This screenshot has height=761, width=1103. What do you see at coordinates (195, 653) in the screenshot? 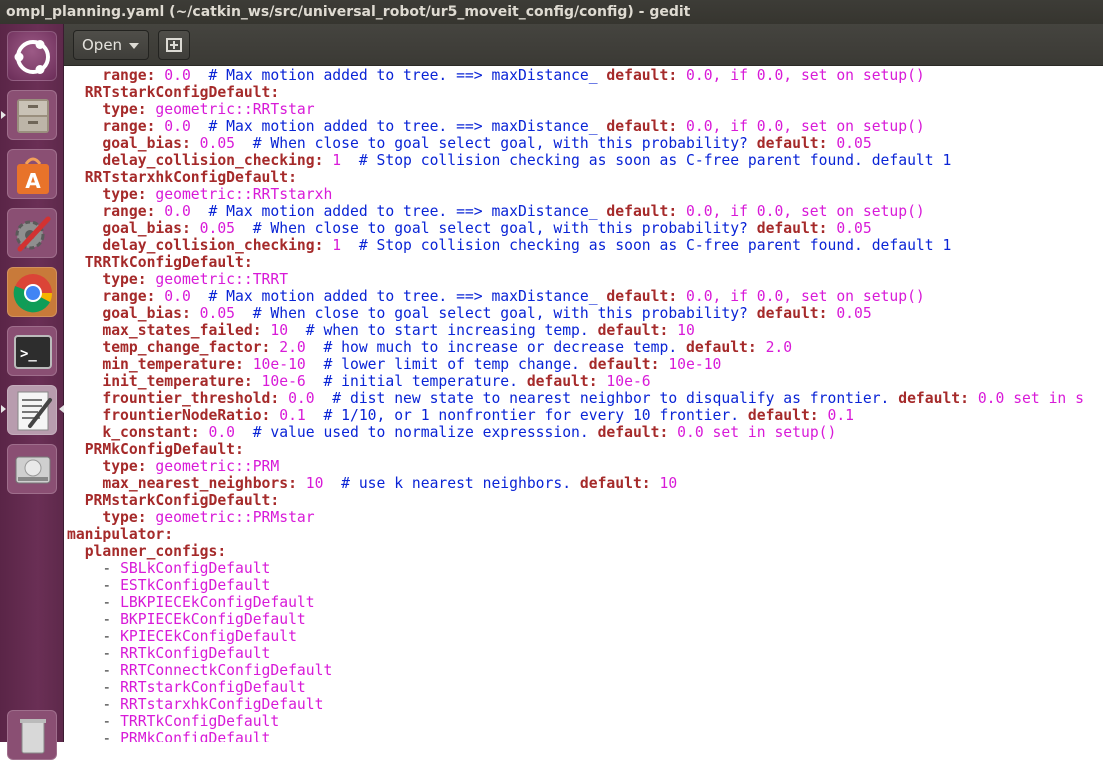
I see `yaml-value: RRTkConfigDefault` at bounding box center [195, 653].